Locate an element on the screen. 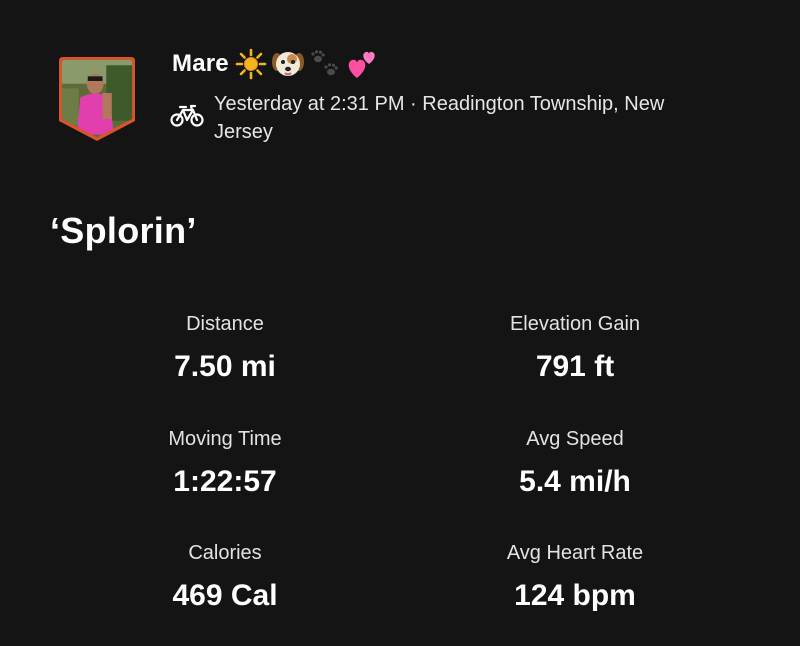 The image size is (800, 646). stat-moving-time: Moving Time 1:22:57 is located at coordinates (225, 463).